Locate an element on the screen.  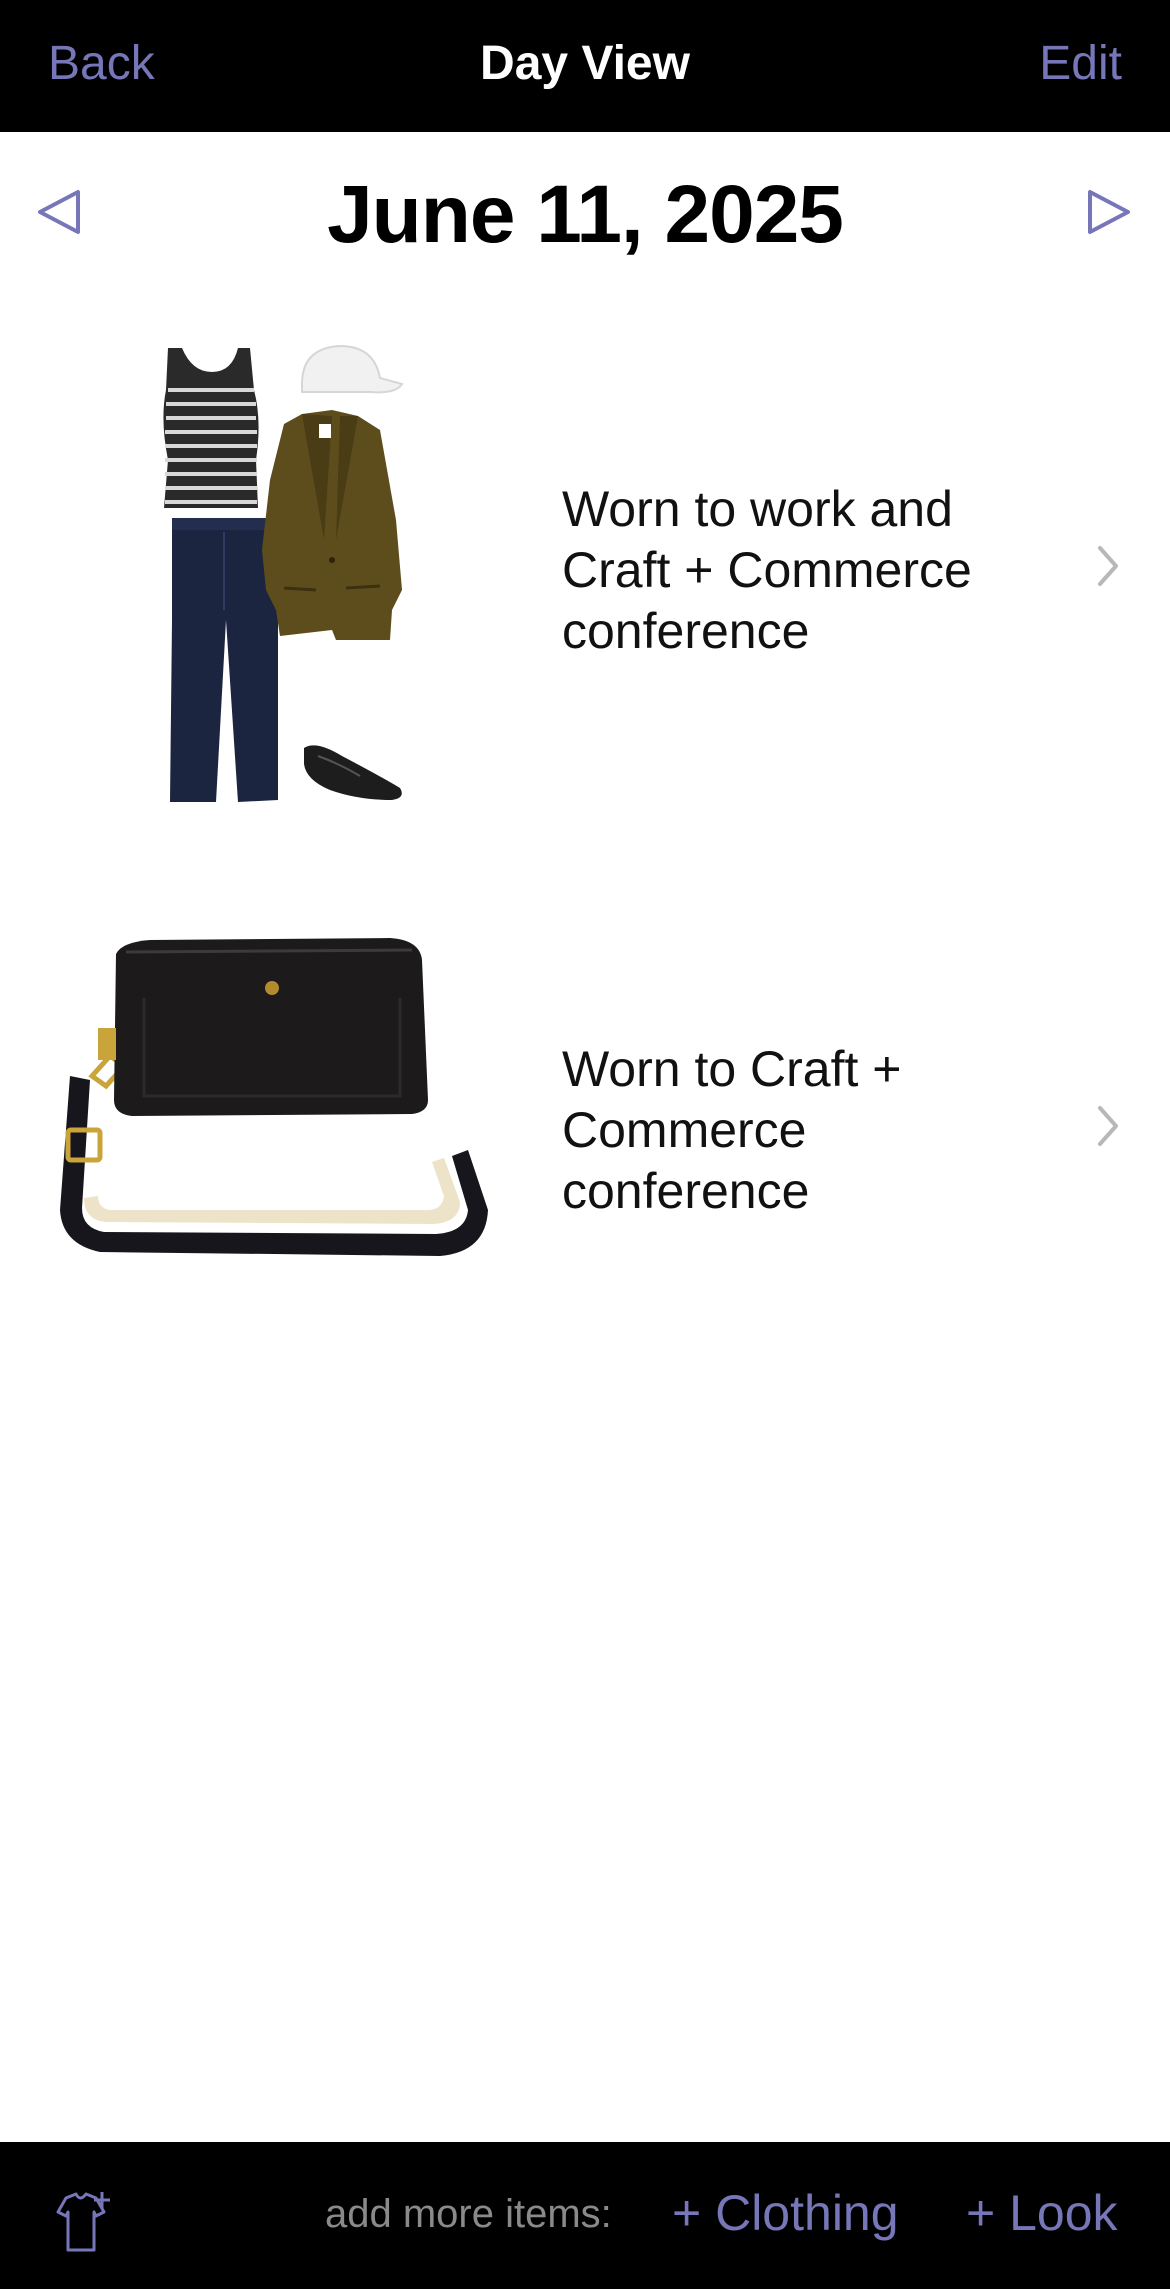
top-nav-bar: Back Day View Edit is located at coordinates (585, 66).